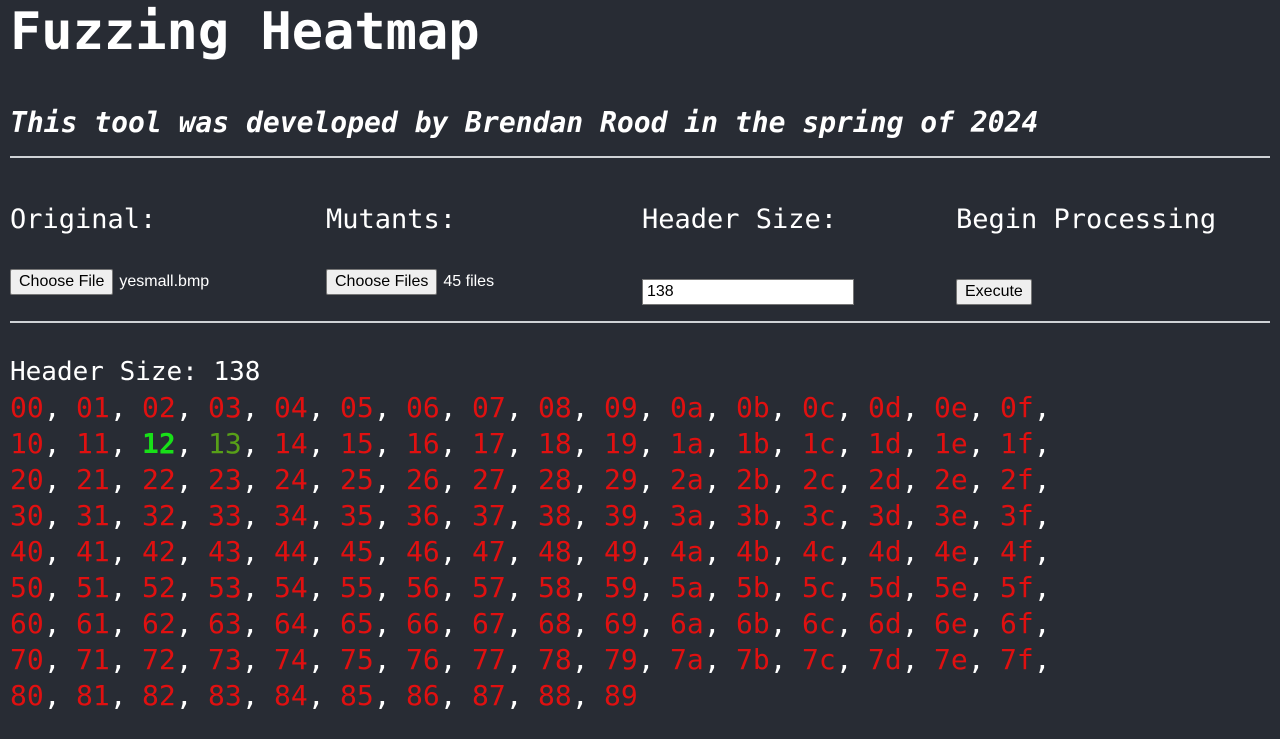 The width and height of the screenshot is (1280, 739). Describe the element at coordinates (109, 624) in the screenshot. I see `heatmap-byte: 61,` at that location.